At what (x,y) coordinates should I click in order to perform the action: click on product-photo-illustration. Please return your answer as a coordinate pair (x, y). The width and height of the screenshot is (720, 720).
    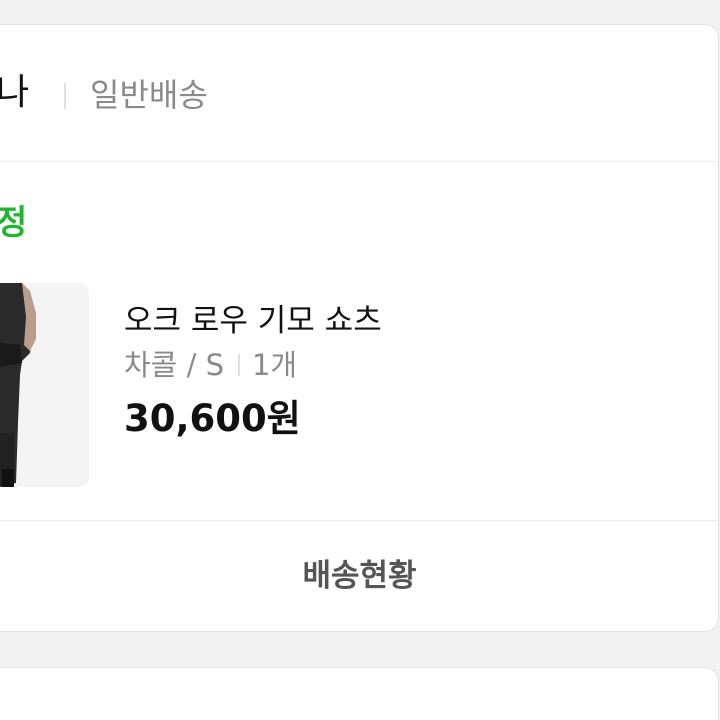
    Looking at the image, I should click on (44, 385).